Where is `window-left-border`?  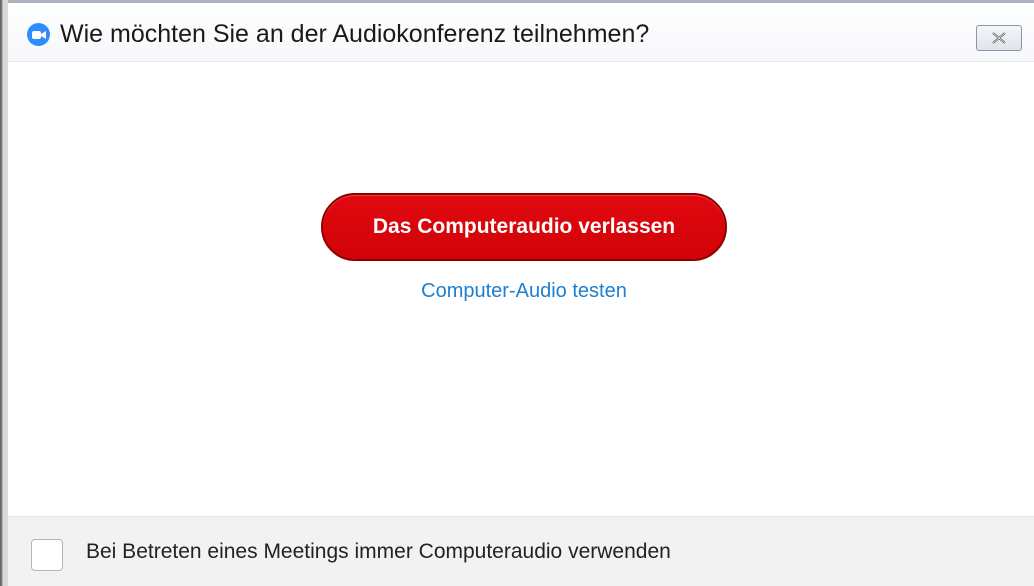 window-left-border is located at coordinates (4, 293).